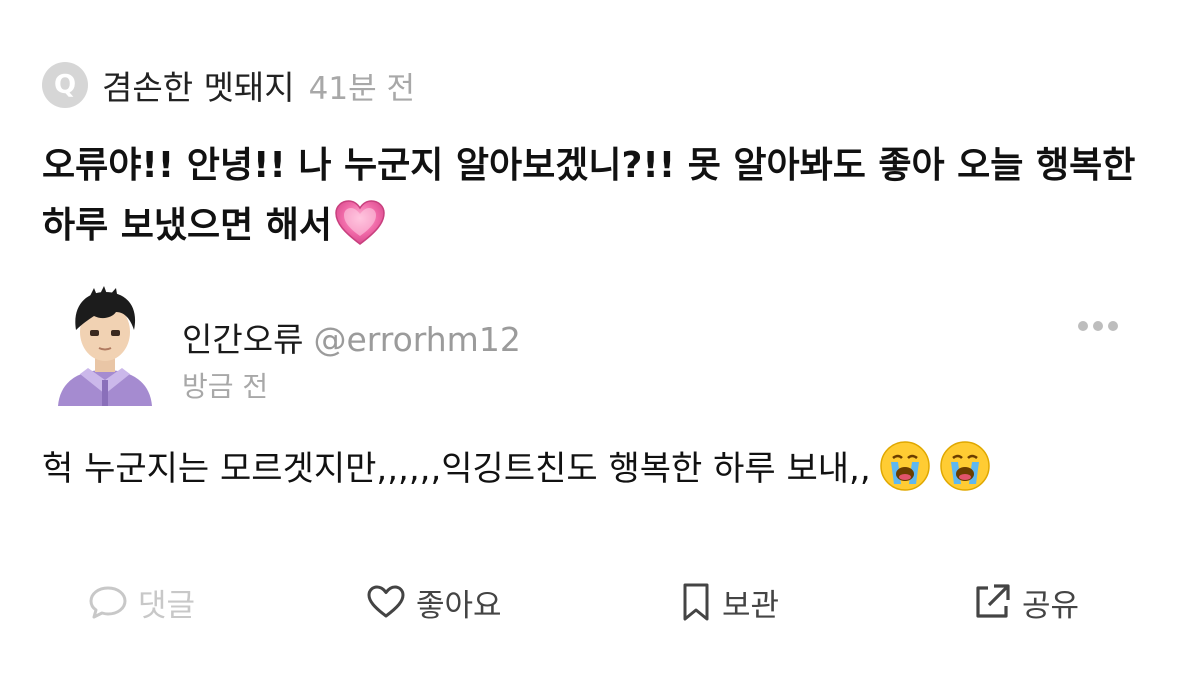 Image resolution: width=1179 pixels, height=677 pixels. I want to click on share-label: 공유, so click(1051, 605).